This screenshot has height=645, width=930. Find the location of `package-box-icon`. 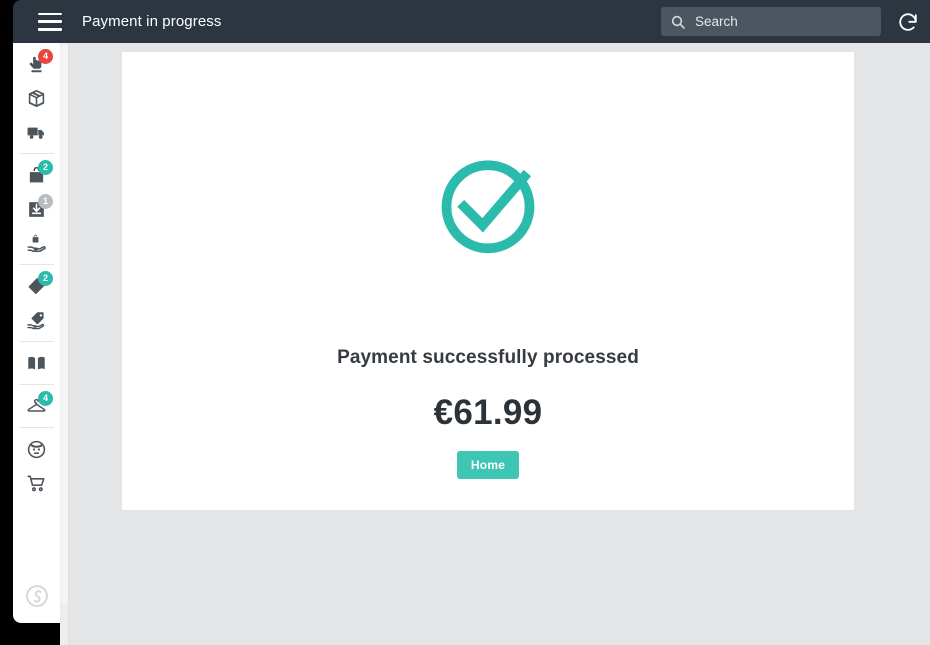

package-box-icon is located at coordinates (36, 98).